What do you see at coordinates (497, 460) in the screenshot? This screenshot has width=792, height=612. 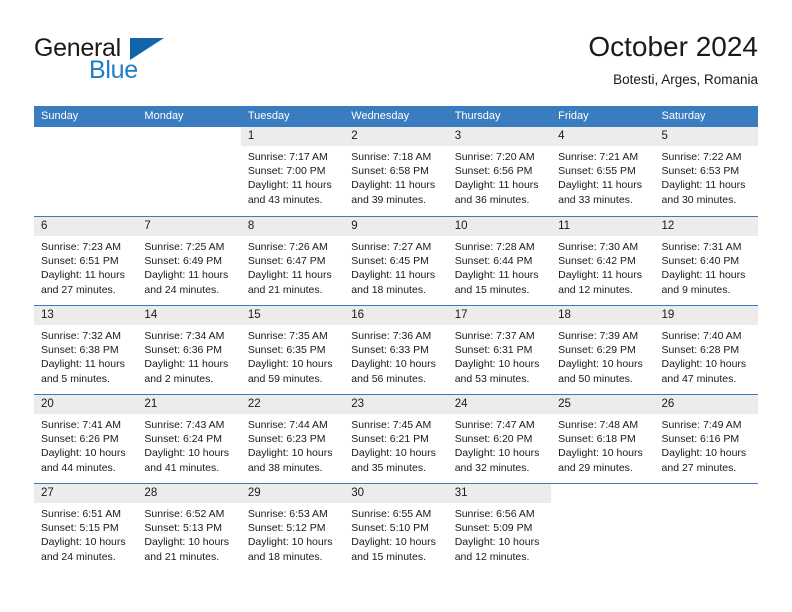 I see `daylight-text: Daylight: 10 hours and 32 minutes.` at bounding box center [497, 460].